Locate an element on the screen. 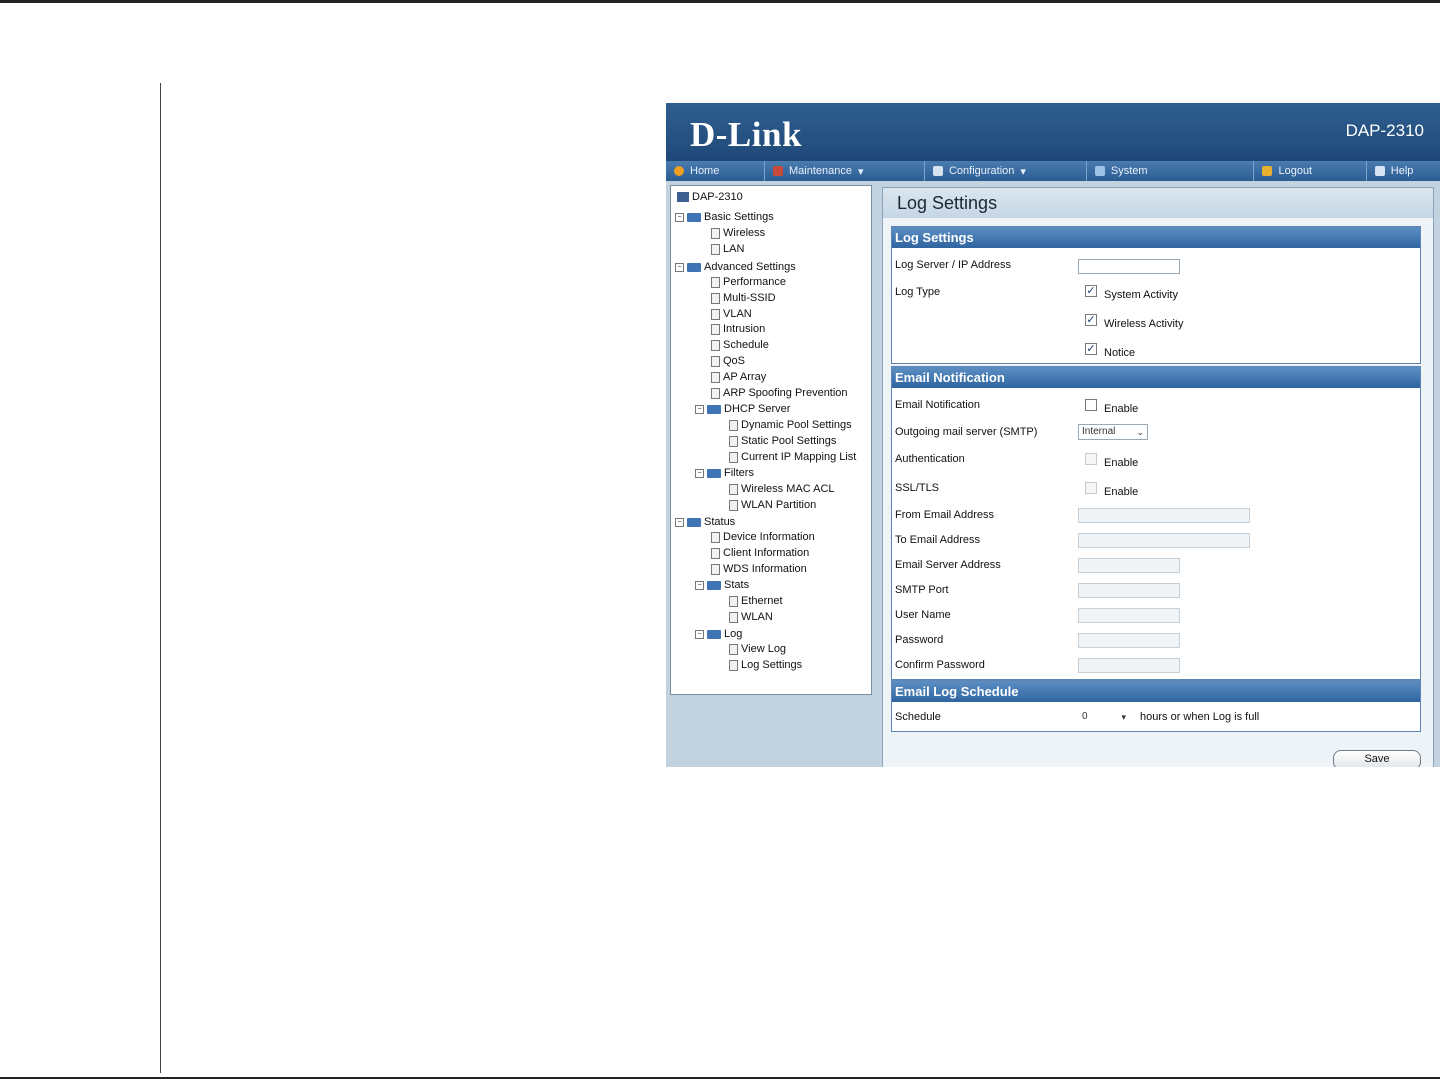 This screenshot has height=1081, width=1440. tree-item-lan: LAN is located at coordinates (727, 249).